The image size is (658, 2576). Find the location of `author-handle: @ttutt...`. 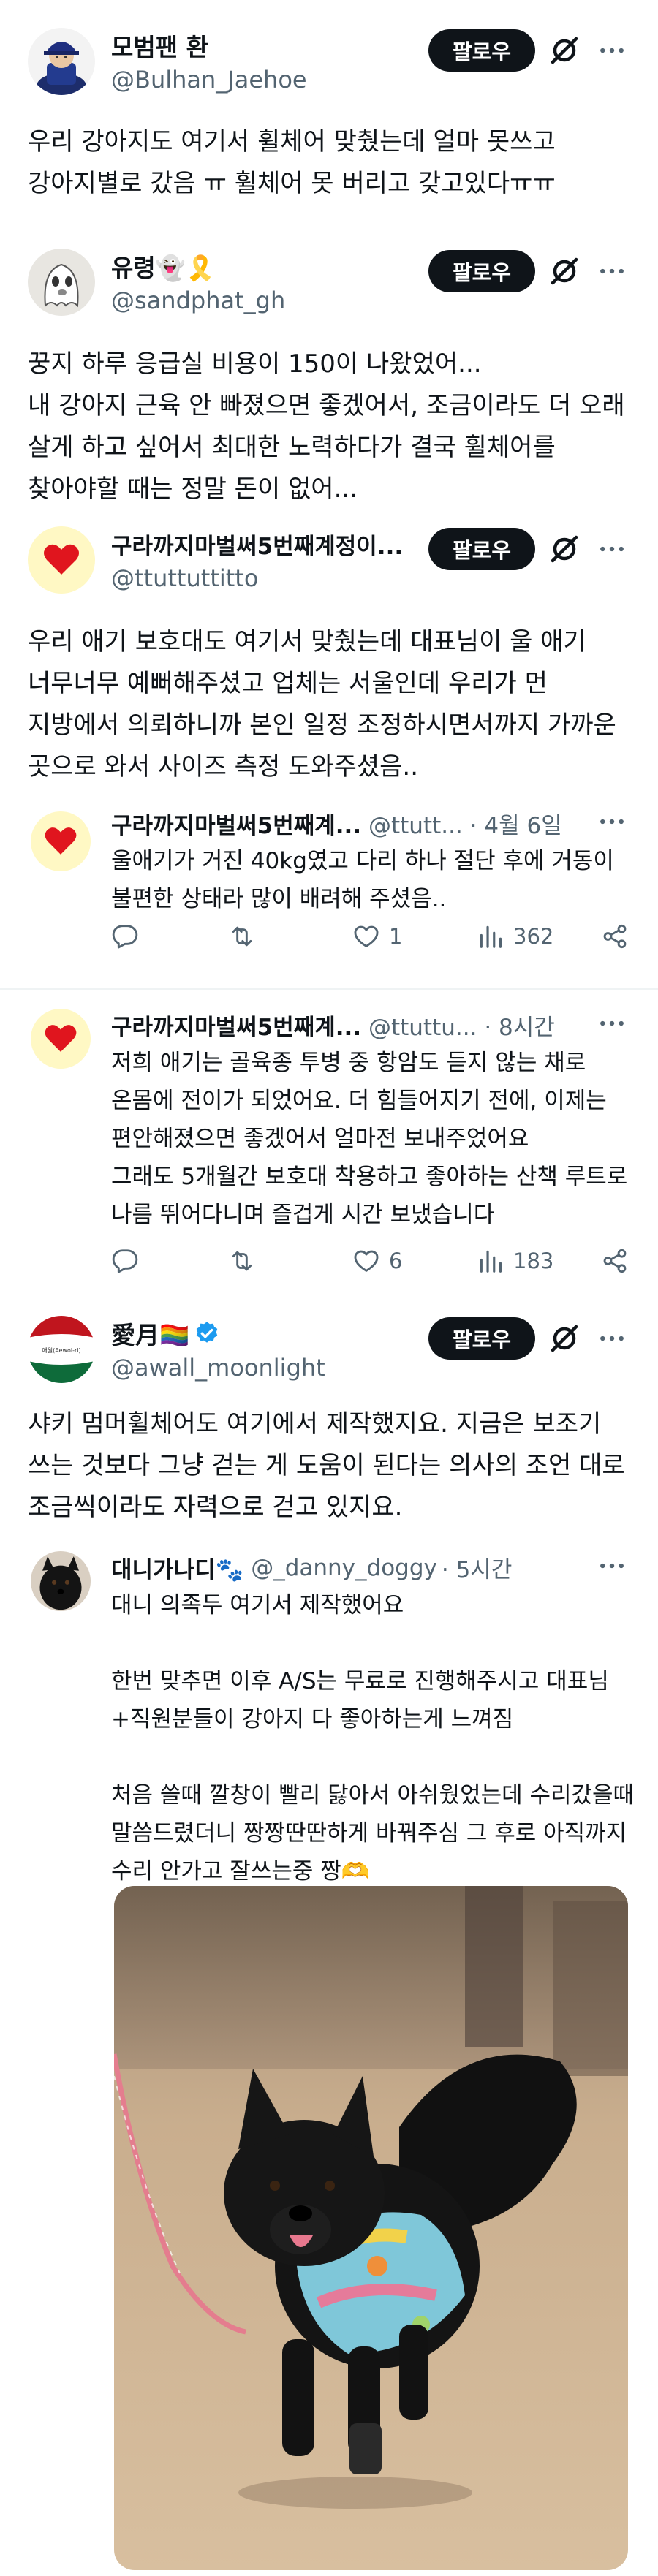

author-handle: @ttutt... is located at coordinates (415, 826).